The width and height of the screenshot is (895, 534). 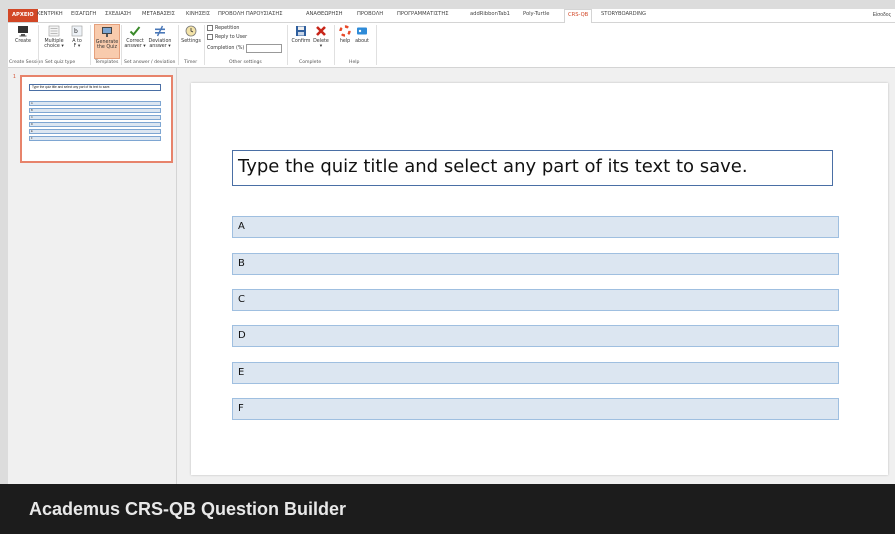 I want to click on help-button: help, so click(x=345, y=34).